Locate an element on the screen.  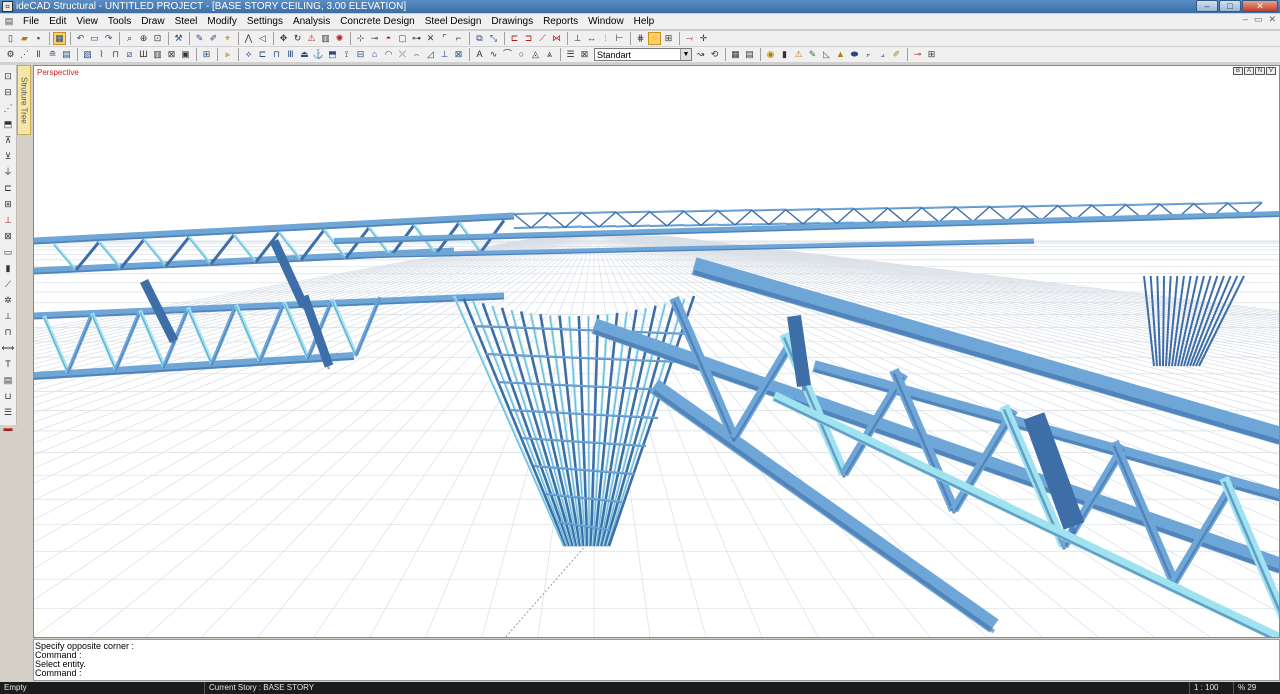
align-icon: ⫶ is located at coordinates (605, 38).